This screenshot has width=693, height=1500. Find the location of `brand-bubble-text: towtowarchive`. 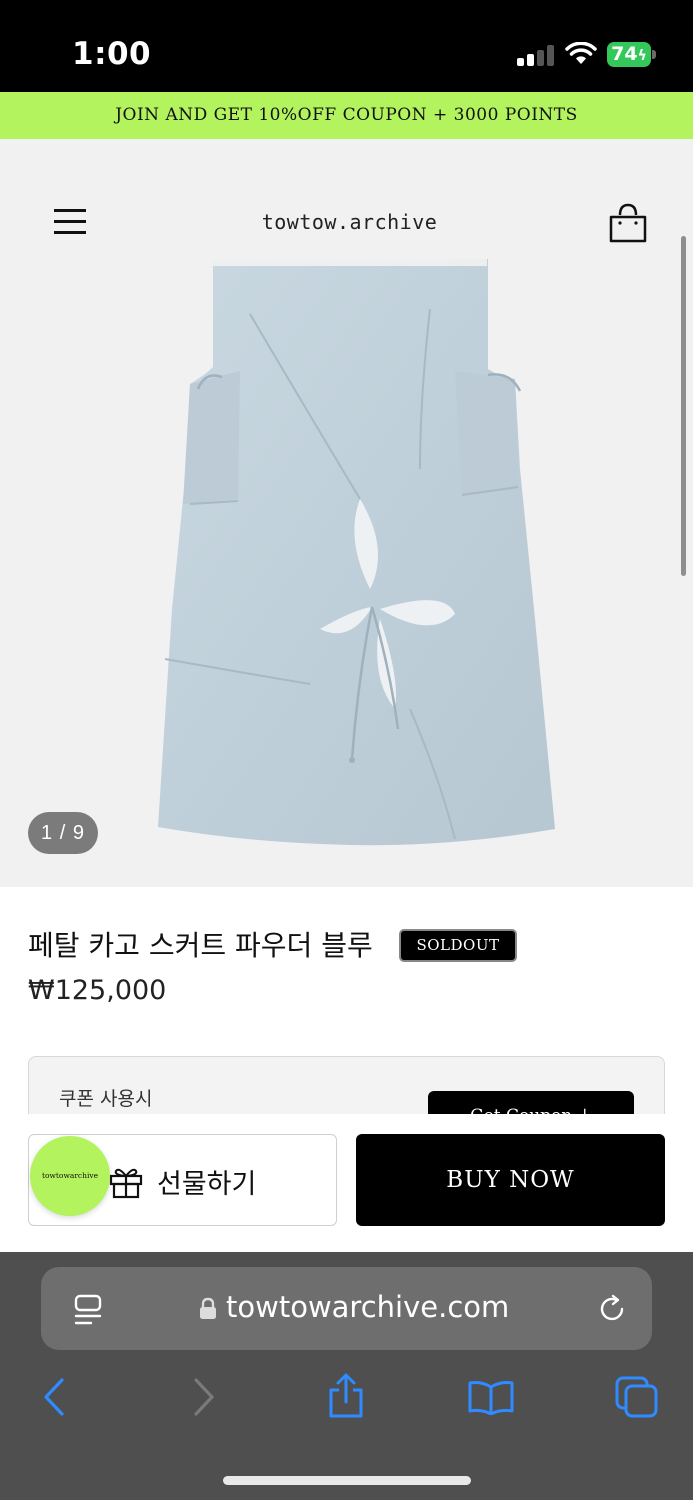

brand-bubble-text: towtowarchive is located at coordinates (70, 1175).